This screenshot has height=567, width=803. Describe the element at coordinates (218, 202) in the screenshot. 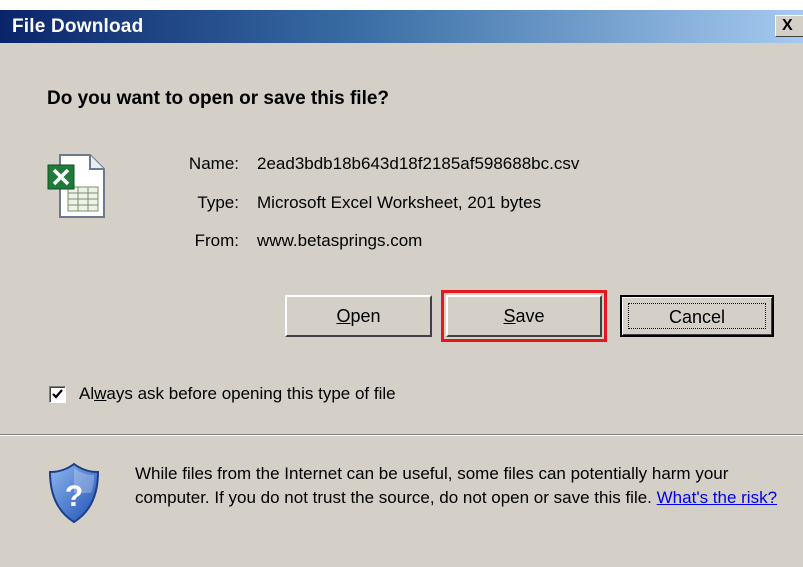

I see `type-label: Type:` at that location.